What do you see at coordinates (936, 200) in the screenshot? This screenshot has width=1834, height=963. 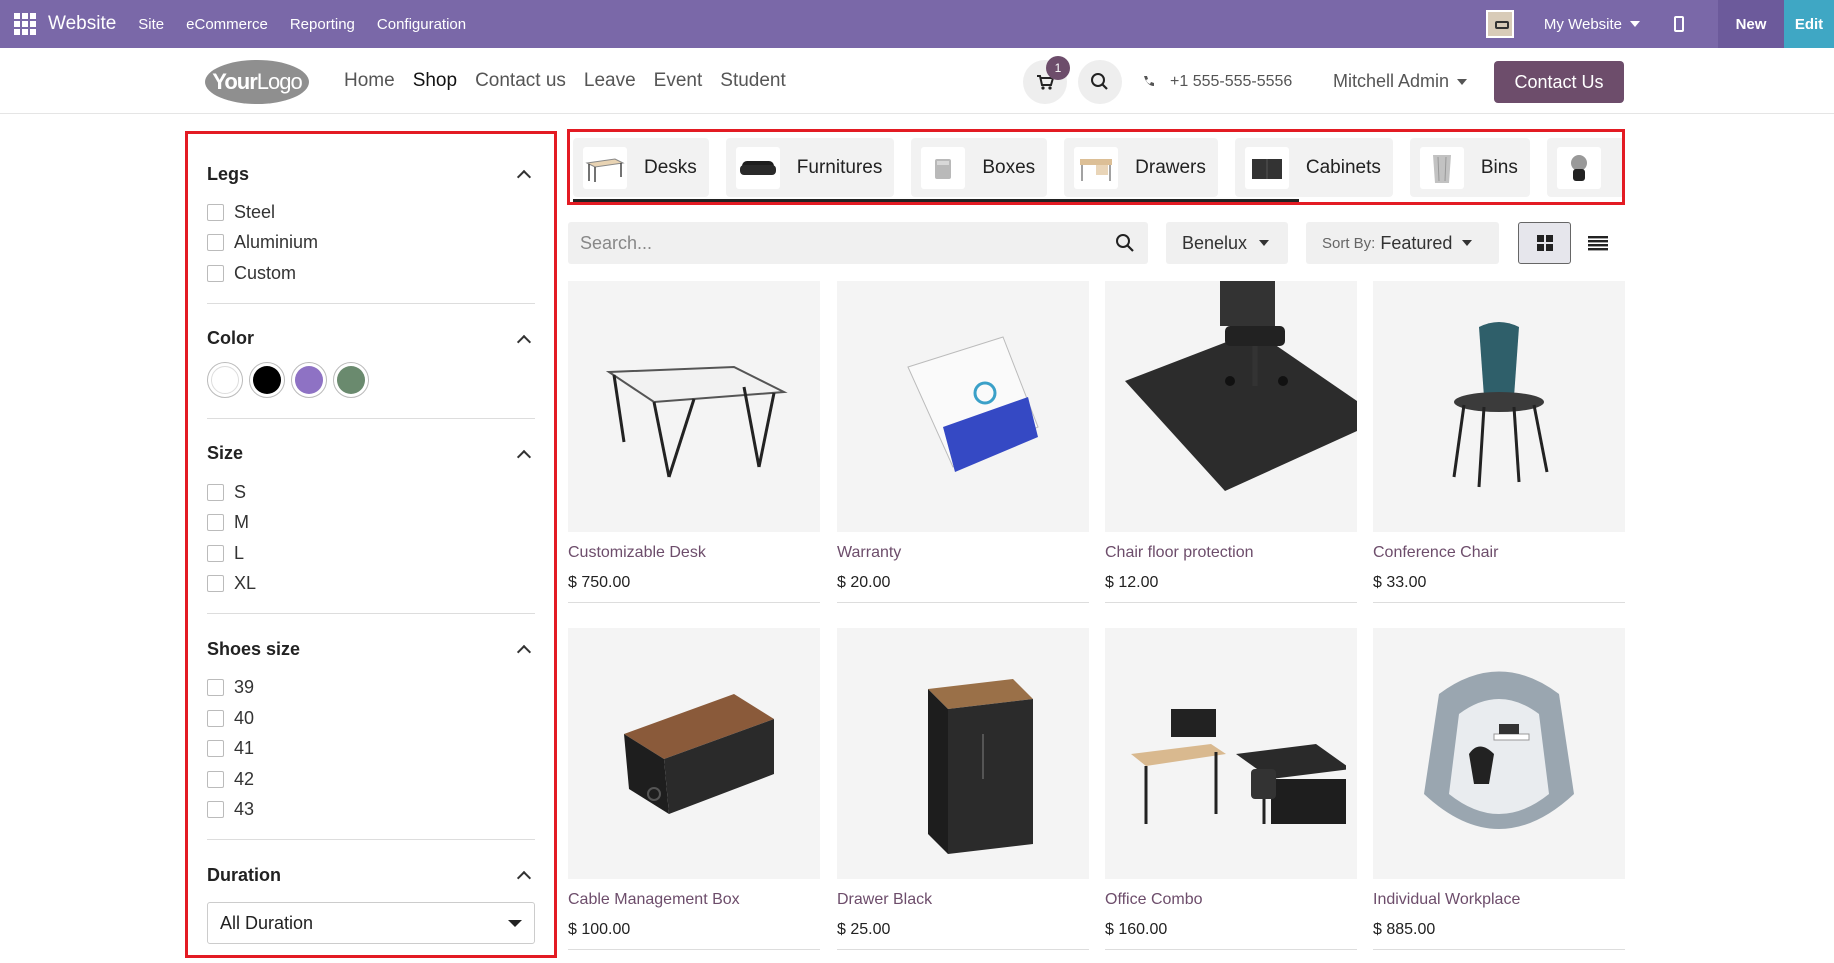 I see `category-scrollbar` at bounding box center [936, 200].